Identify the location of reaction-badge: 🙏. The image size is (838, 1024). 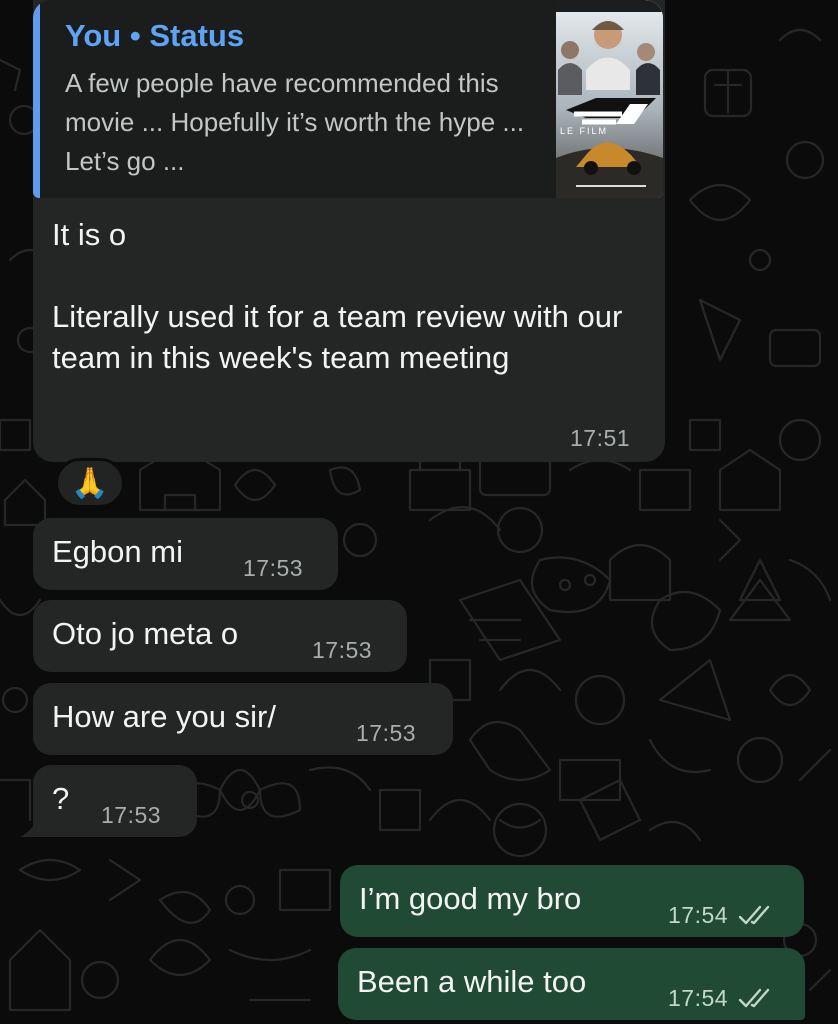
(90, 483).